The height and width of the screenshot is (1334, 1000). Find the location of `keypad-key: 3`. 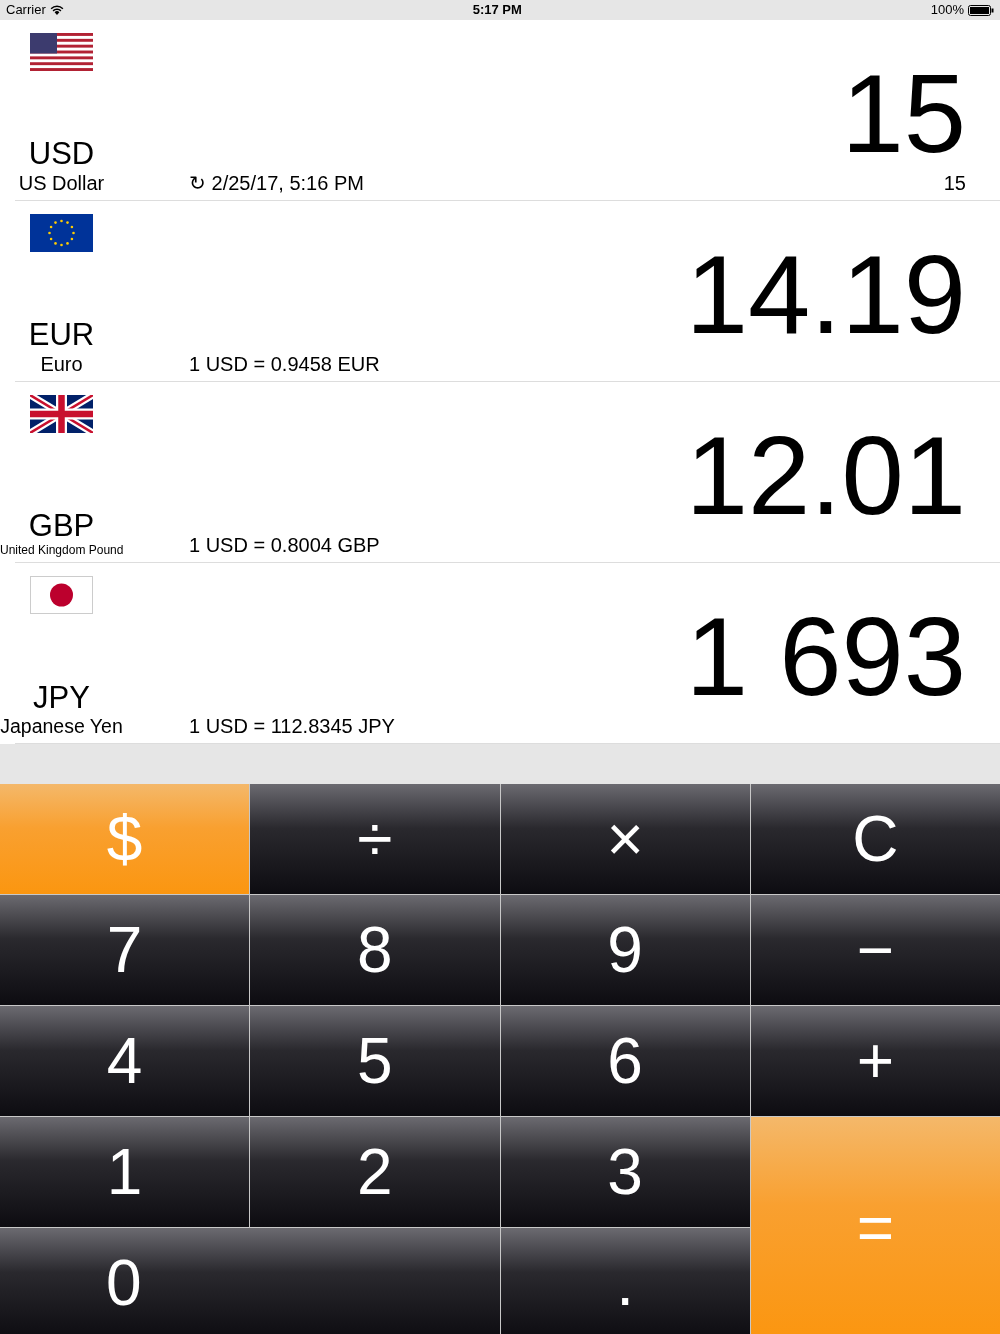

keypad-key: 3 is located at coordinates (625, 1172).